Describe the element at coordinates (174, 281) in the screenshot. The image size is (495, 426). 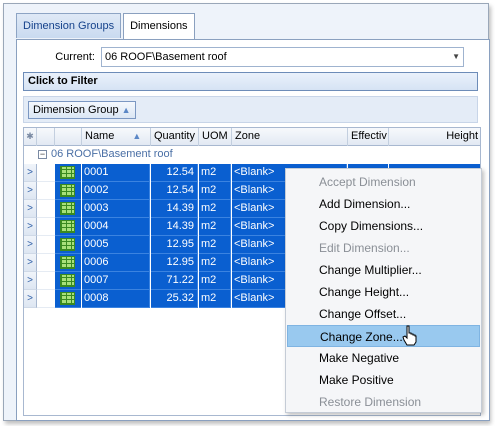
I see `cell-quantity: 71.22` at that location.